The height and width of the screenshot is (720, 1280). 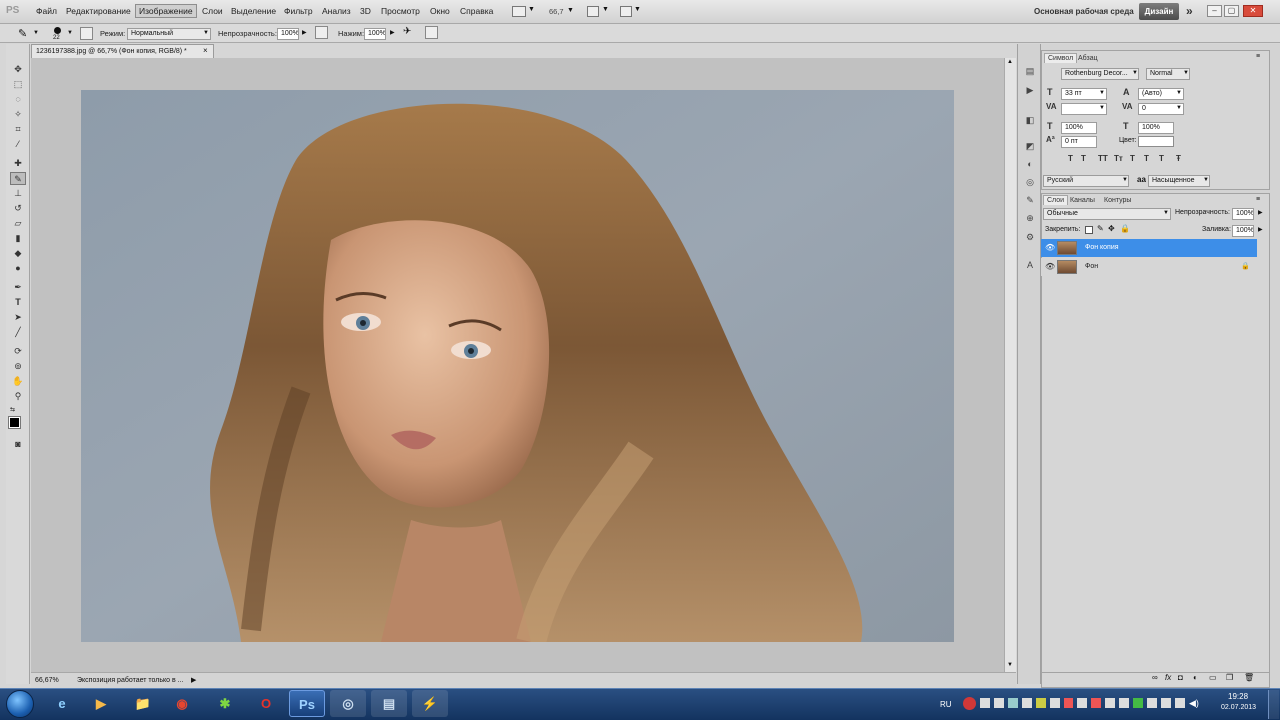 What do you see at coordinates (205, 50) in the screenshot?
I see `close-tab-icon: ×` at bounding box center [205, 50].